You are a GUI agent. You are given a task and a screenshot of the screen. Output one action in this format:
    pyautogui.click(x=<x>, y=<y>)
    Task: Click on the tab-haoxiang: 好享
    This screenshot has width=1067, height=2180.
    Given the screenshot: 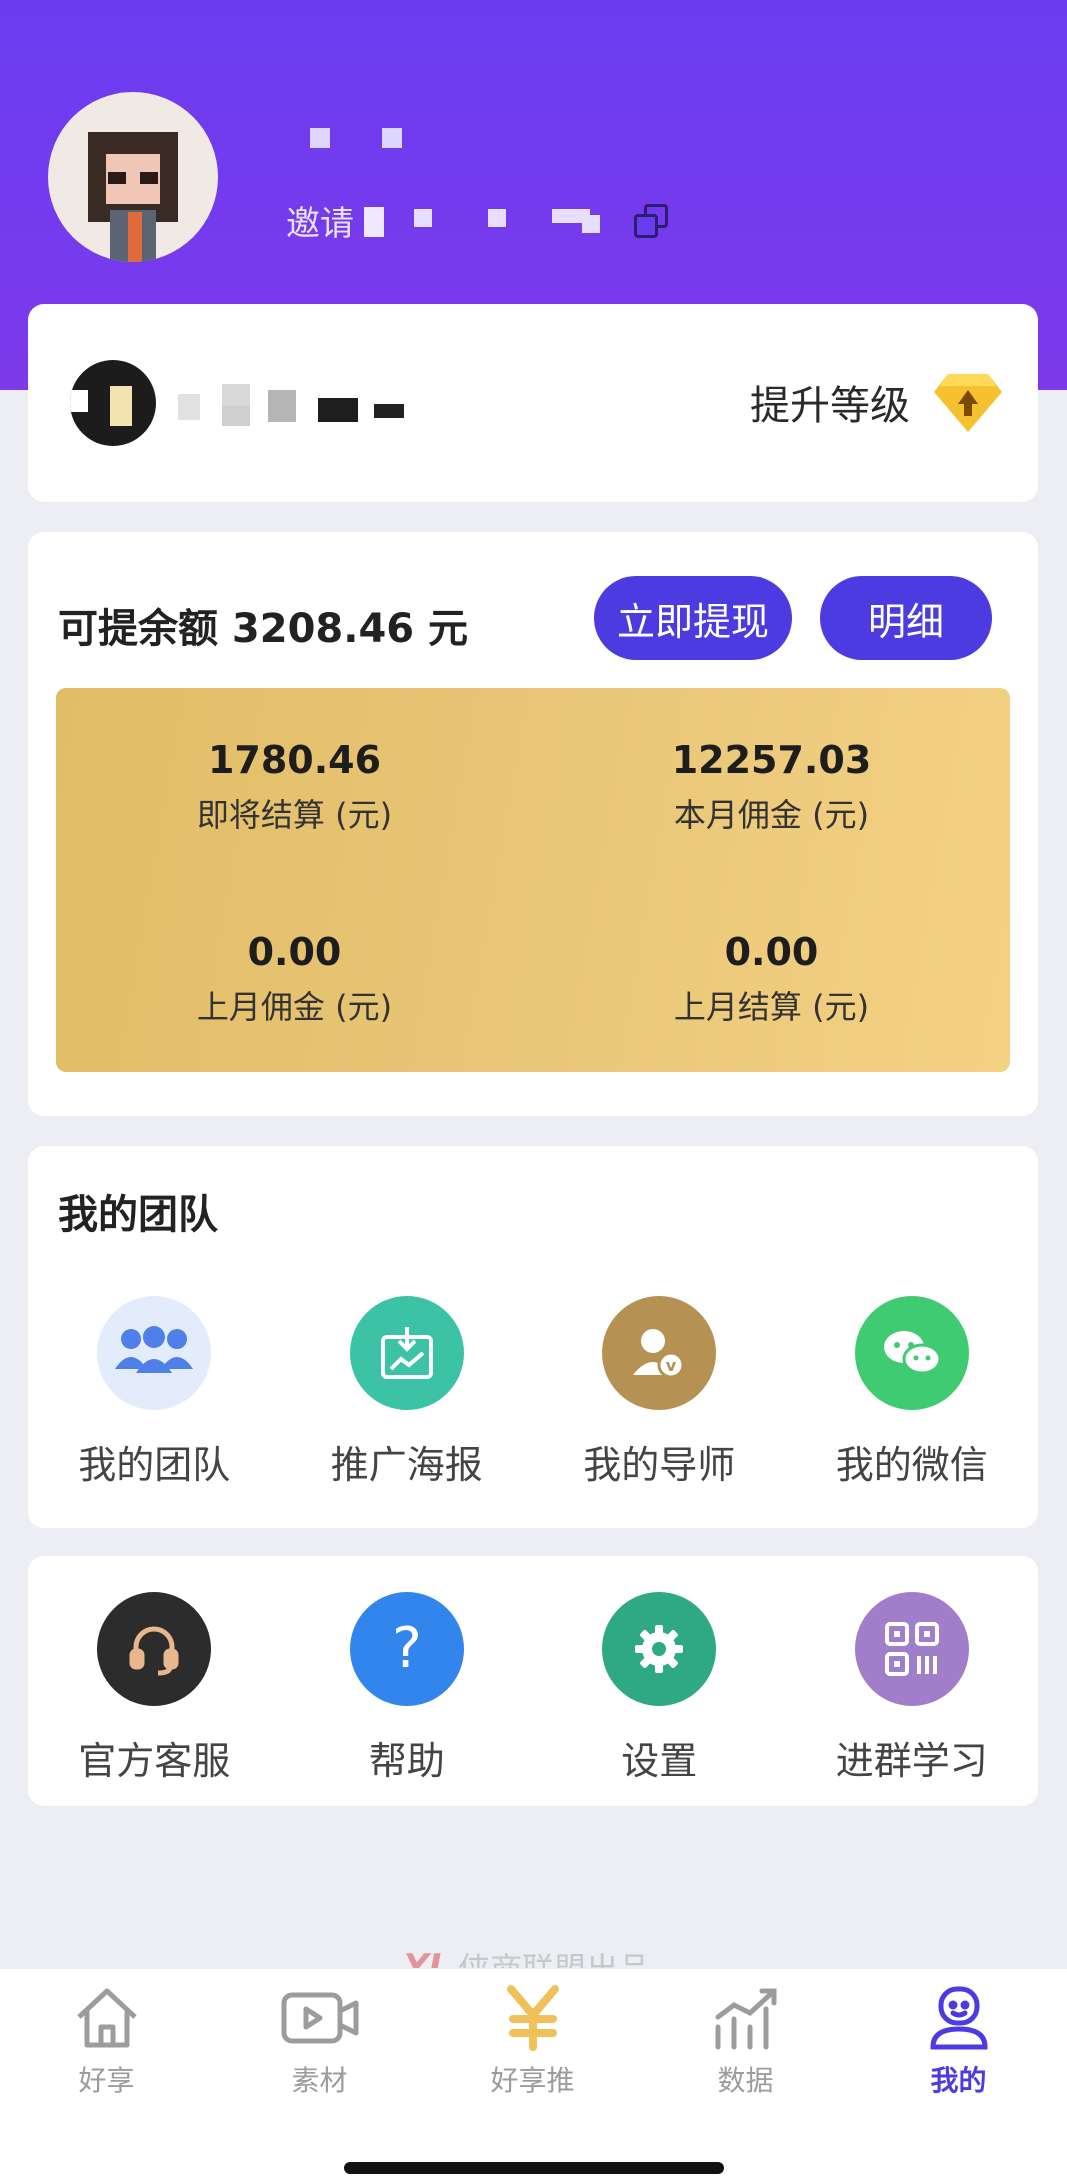 What is the action you would take?
    pyautogui.click(x=106, y=2041)
    